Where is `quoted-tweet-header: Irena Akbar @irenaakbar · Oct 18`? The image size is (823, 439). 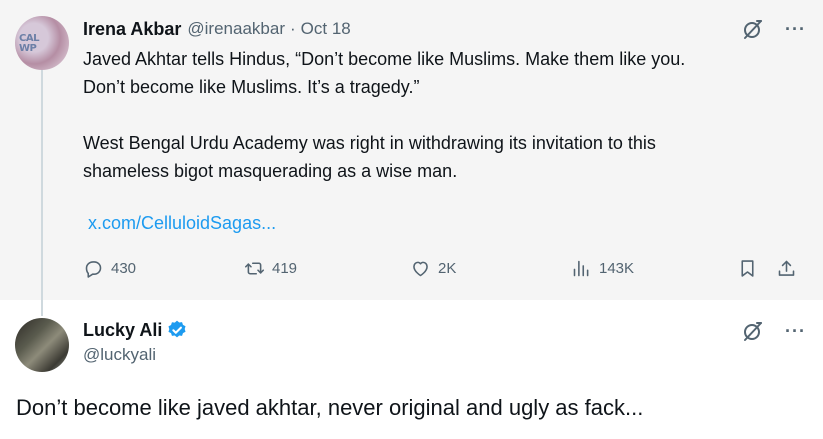
quoted-tweet-header: Irena Akbar @irenaakbar · Oct 18 is located at coordinates (217, 29).